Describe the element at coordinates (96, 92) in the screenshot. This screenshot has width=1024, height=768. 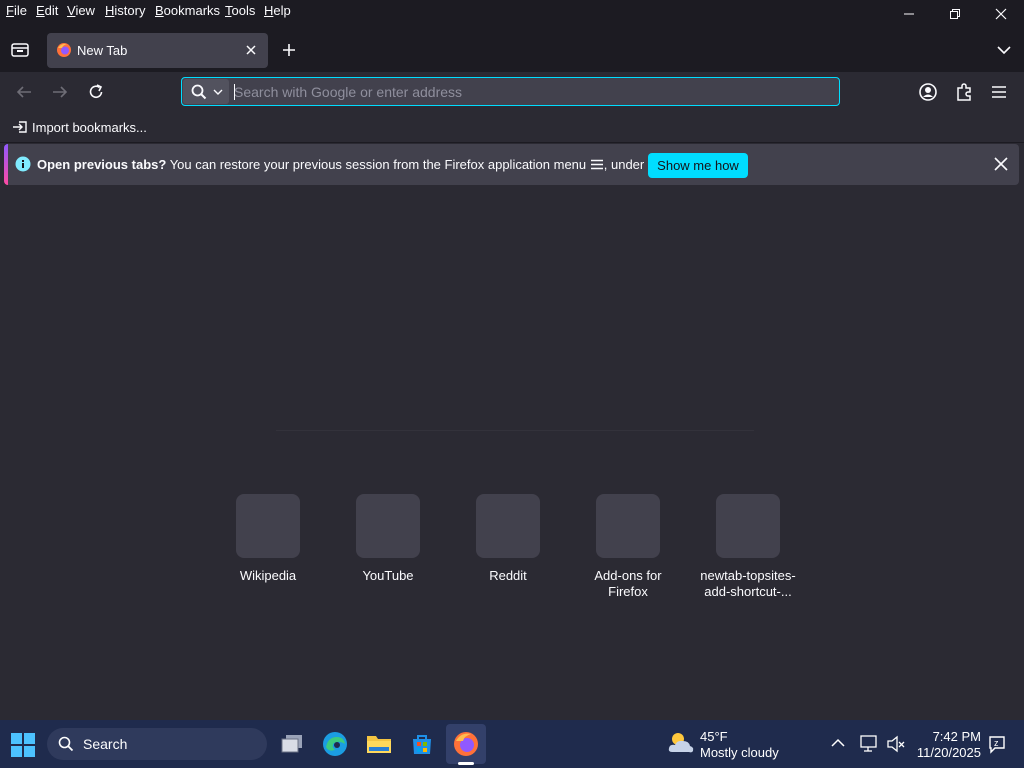
I see `reload-icon` at that location.